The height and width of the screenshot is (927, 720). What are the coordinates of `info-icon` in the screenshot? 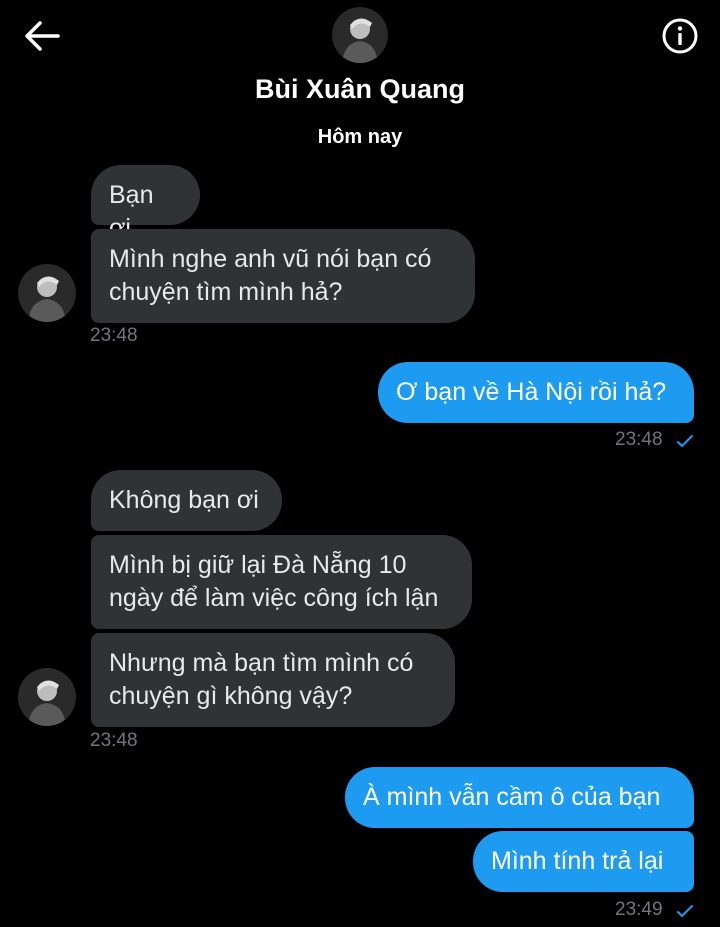 It's located at (680, 36).